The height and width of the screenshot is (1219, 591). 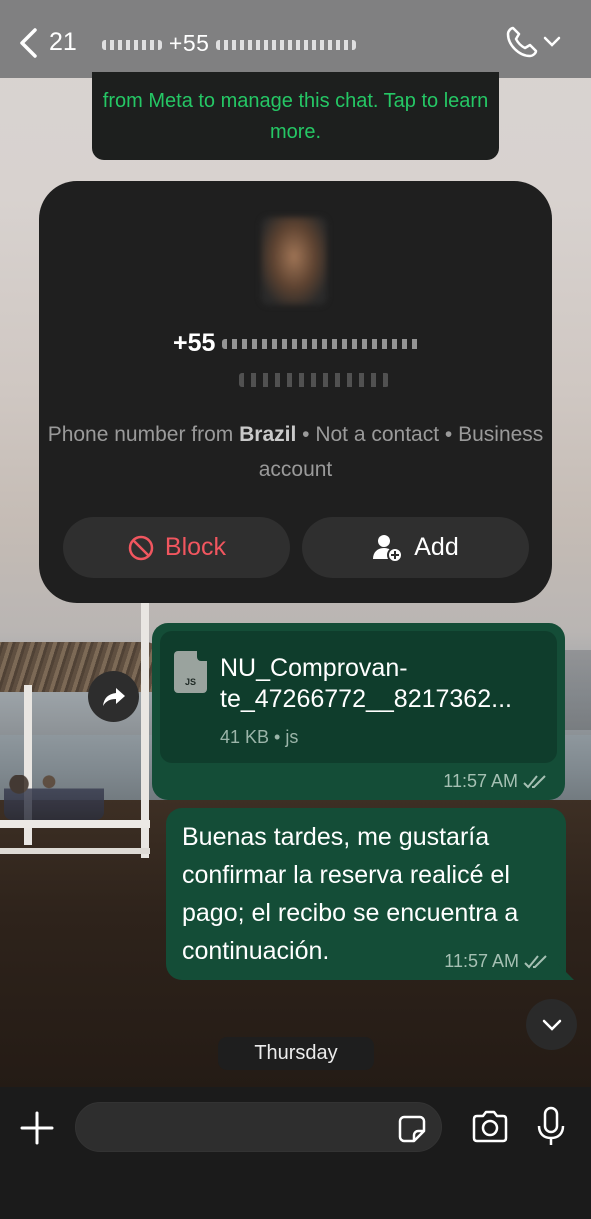 I want to click on call-button, so click(x=535, y=42).